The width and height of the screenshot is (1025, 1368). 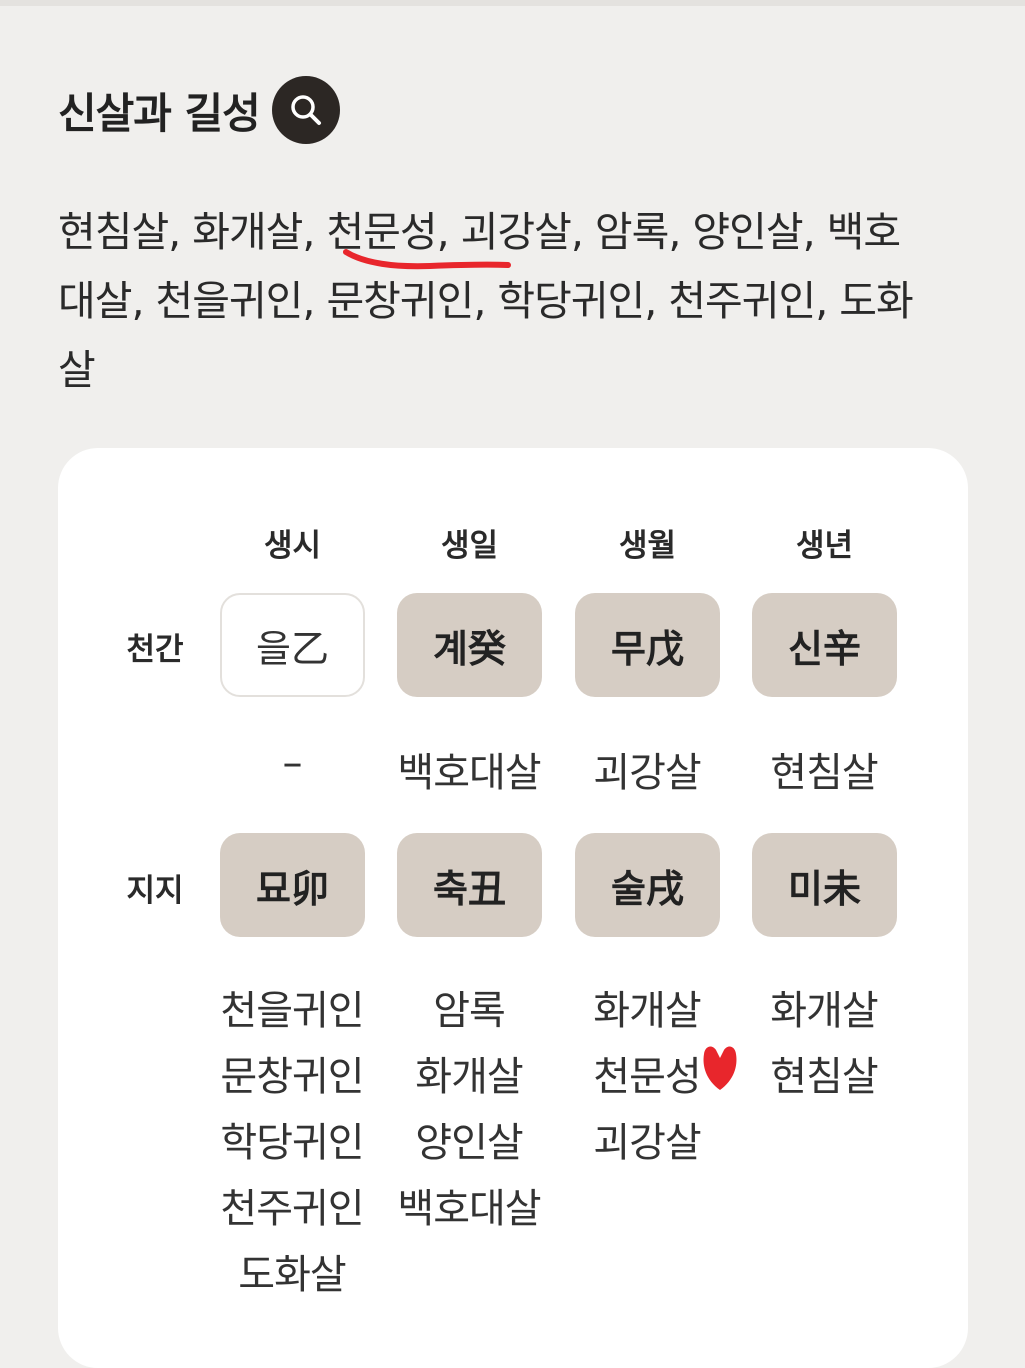 What do you see at coordinates (824, 773) in the screenshot?
I see `heavenly-sal-year: 현침살` at bounding box center [824, 773].